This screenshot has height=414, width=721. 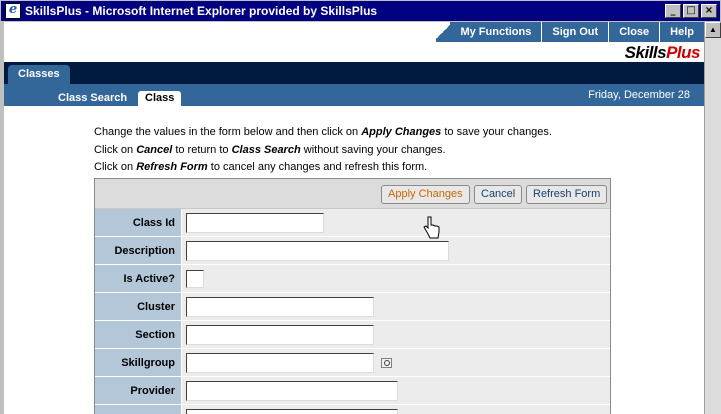 I want to click on current-date: Friday, December 28, so click(x=639, y=95).